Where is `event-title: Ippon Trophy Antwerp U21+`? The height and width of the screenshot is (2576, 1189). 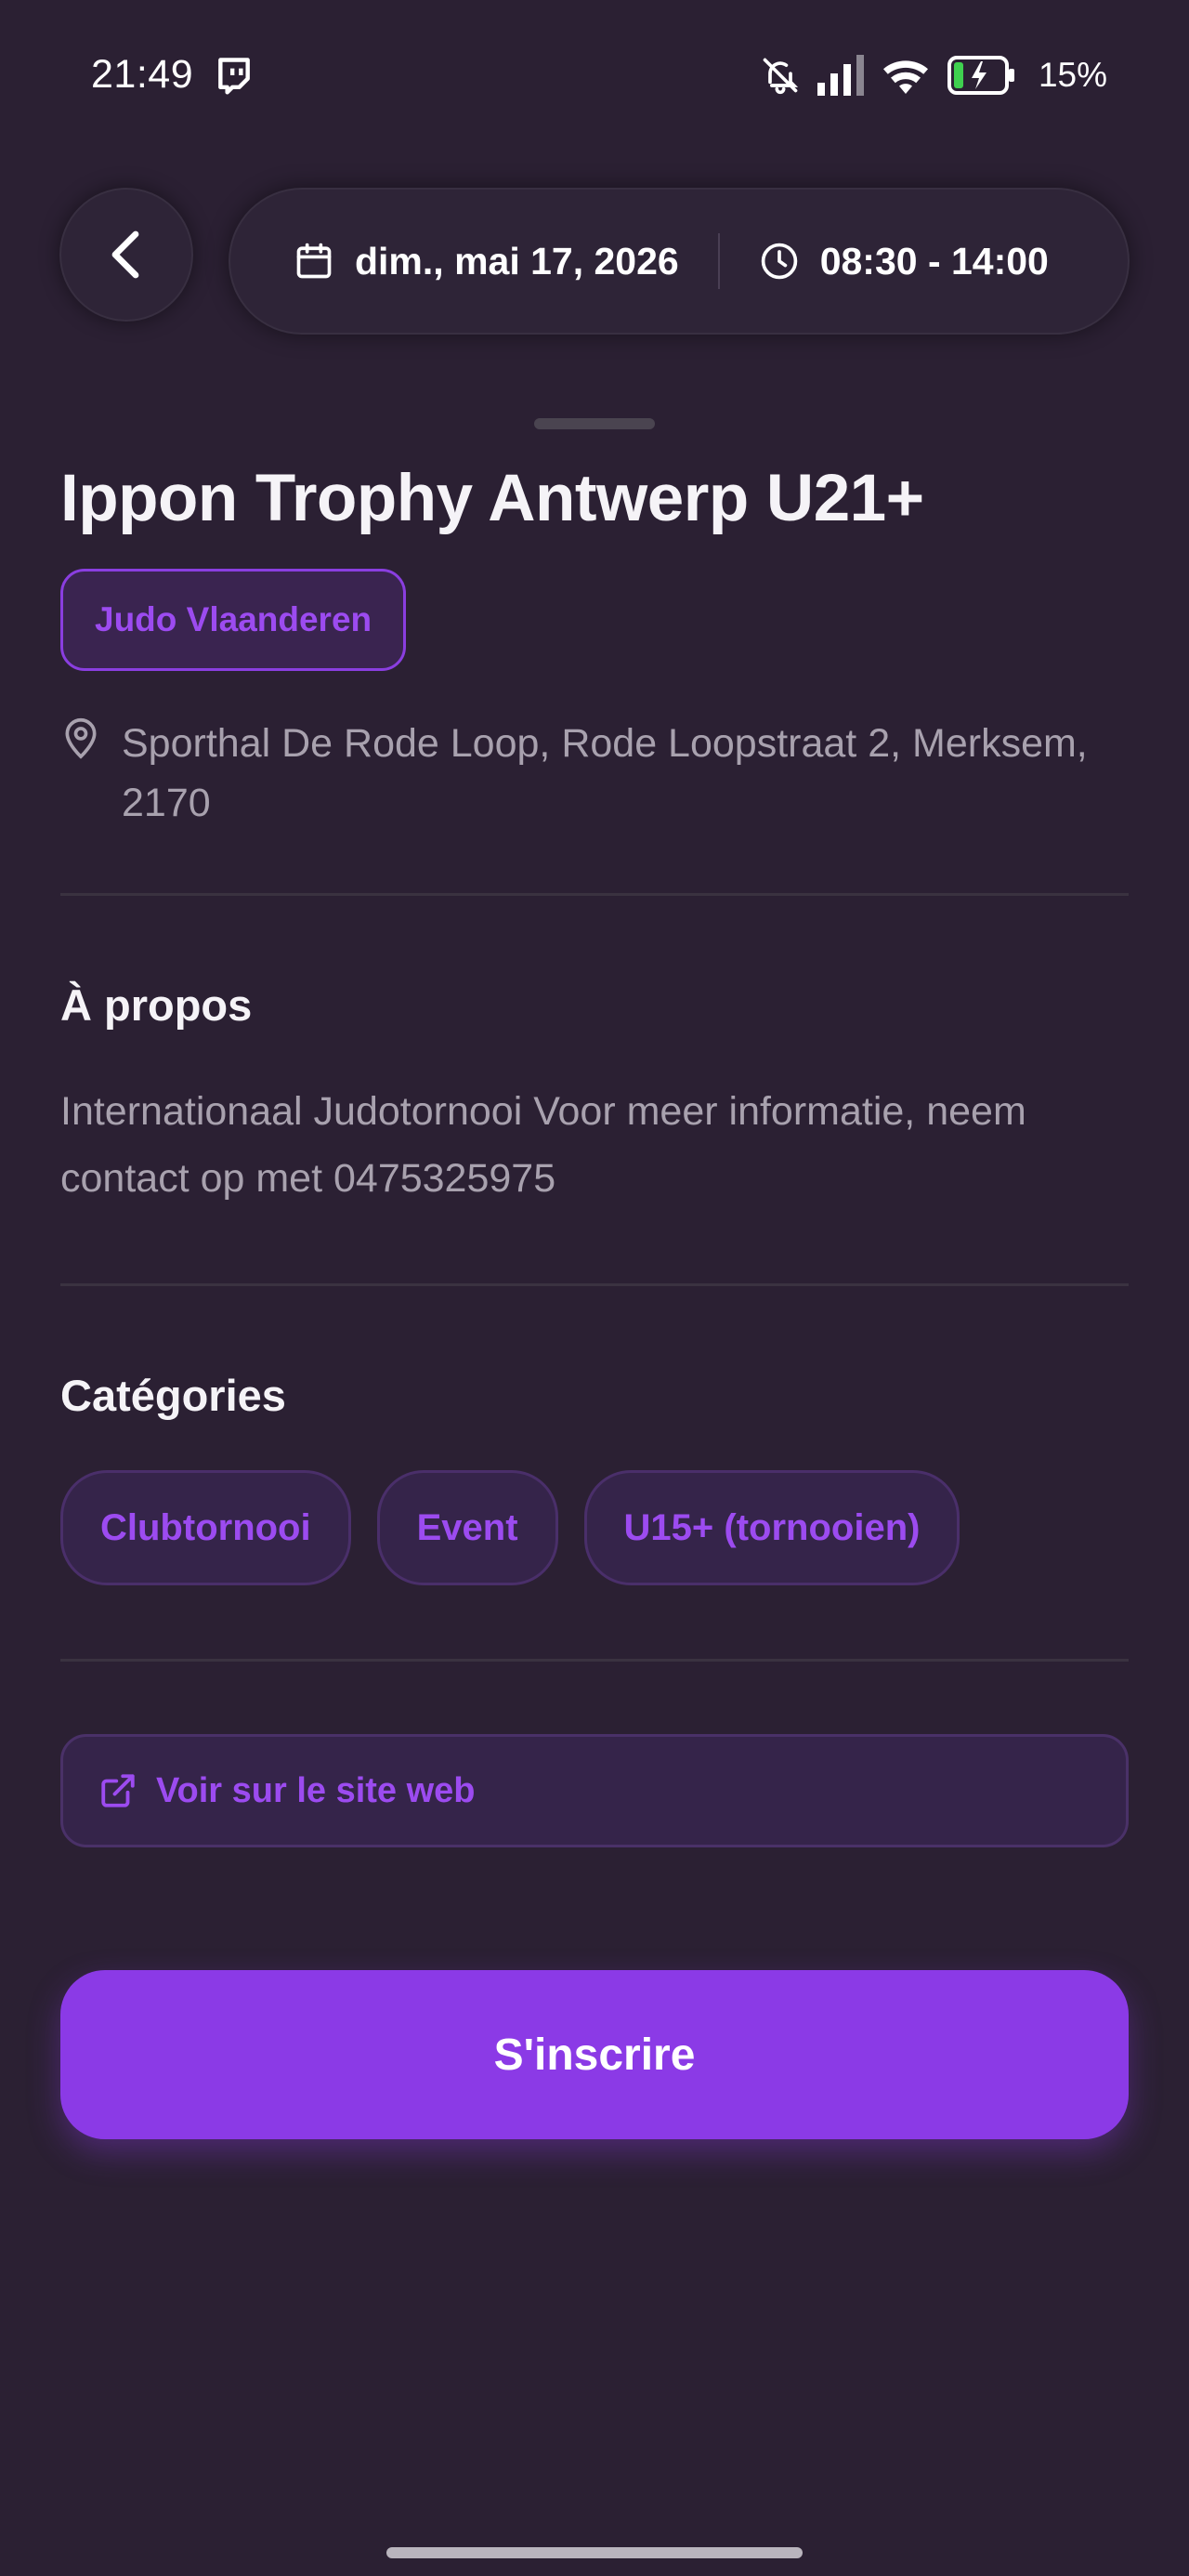 event-title: Ippon Trophy Antwerp U21+ is located at coordinates (492, 498).